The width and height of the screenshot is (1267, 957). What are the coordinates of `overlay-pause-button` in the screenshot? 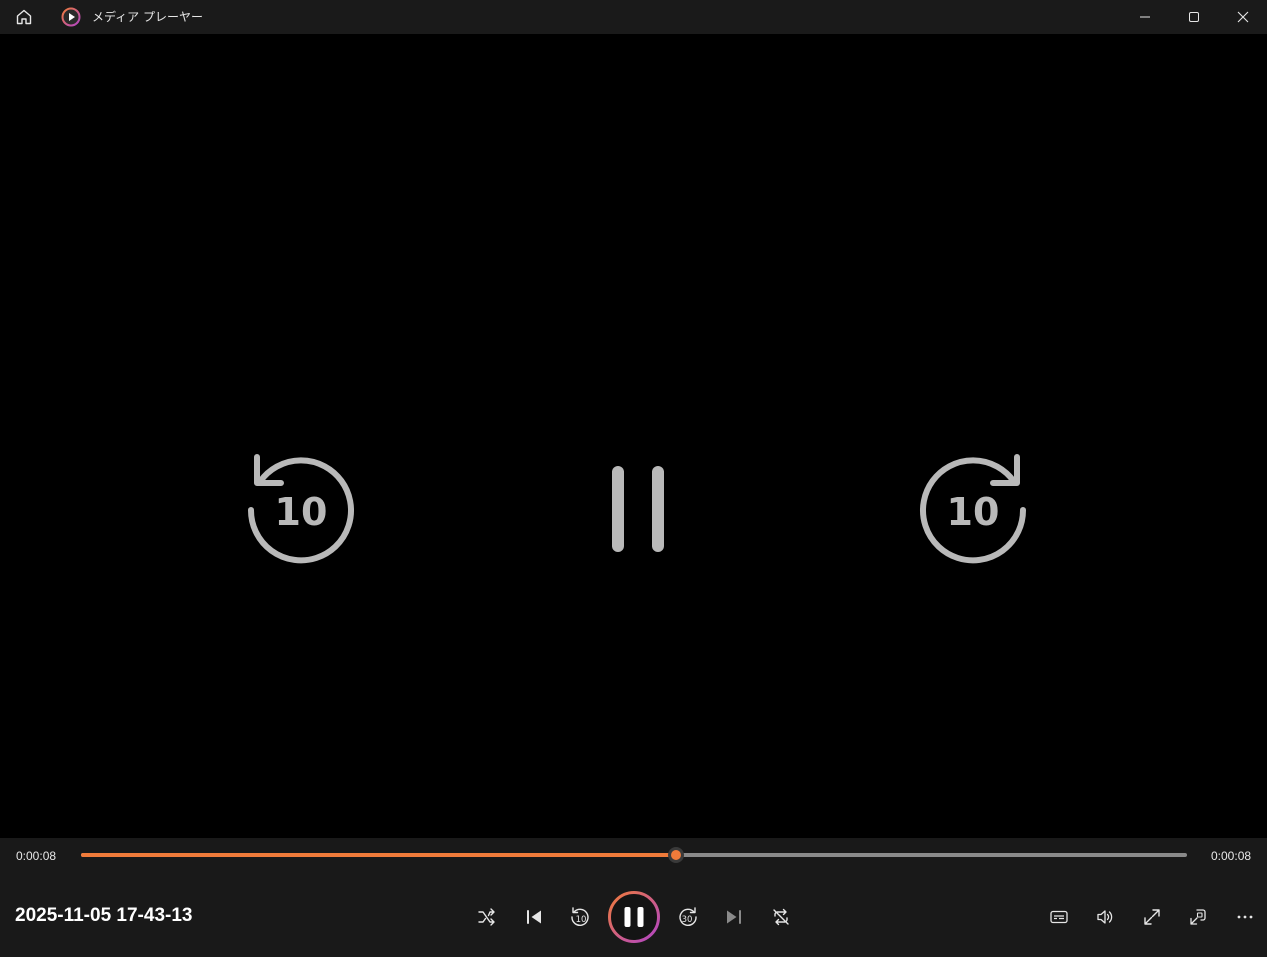 It's located at (638, 509).